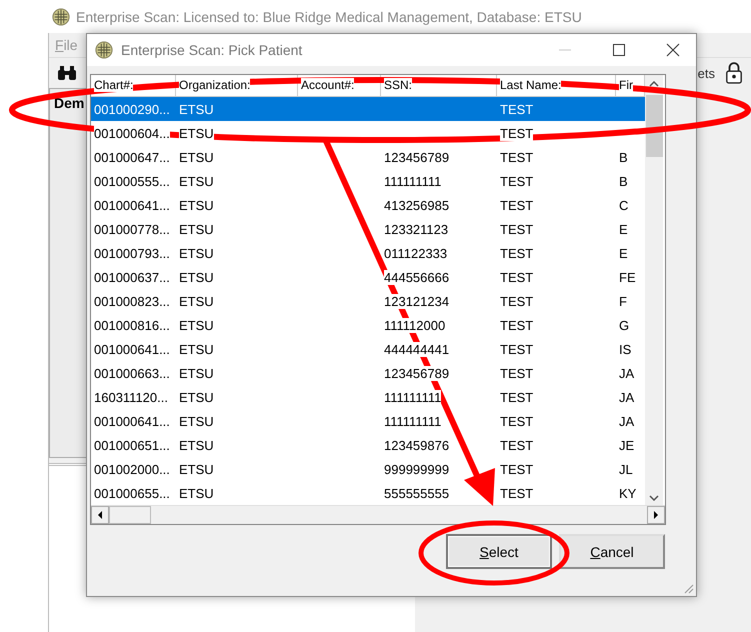 This screenshot has height=632, width=751. I want to click on scroll-down-icon, so click(654, 498).